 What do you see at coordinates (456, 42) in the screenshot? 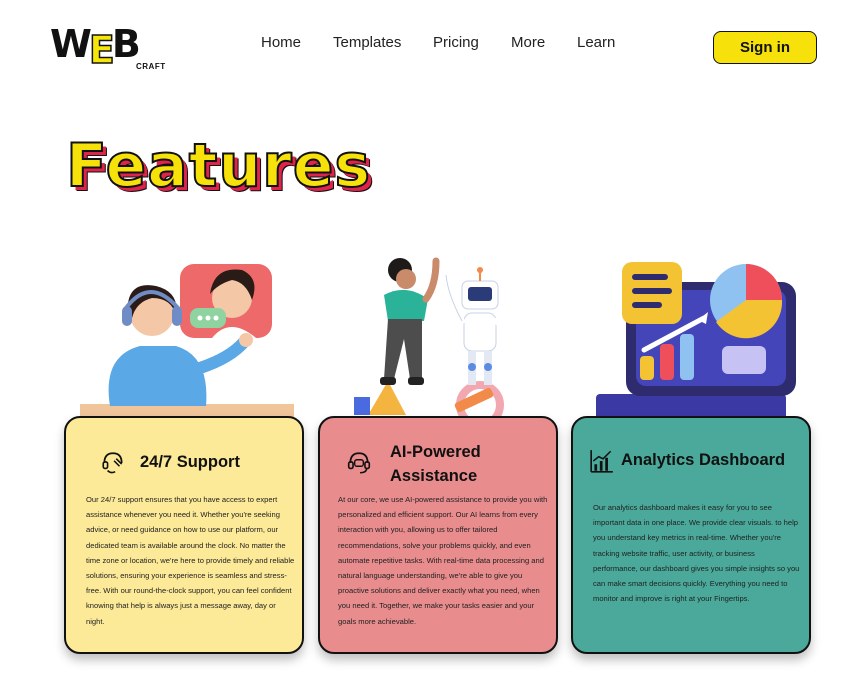
I see `nav-pricing: Pricing` at bounding box center [456, 42].